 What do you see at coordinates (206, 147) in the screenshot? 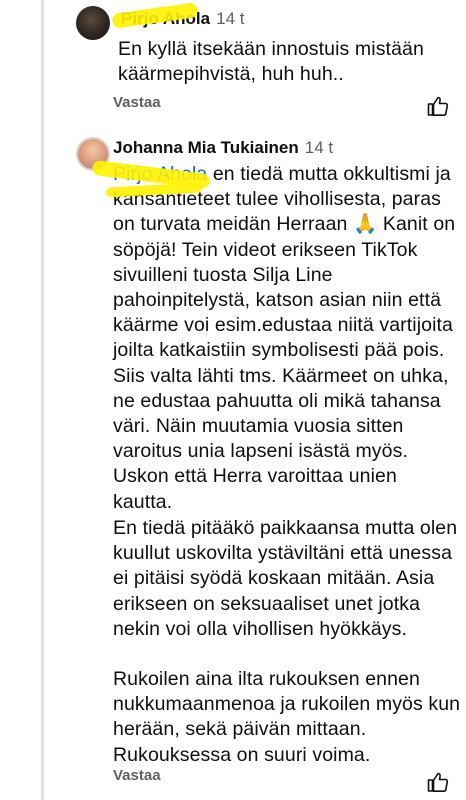
I see `author-name: Johanna Mia Tukiainen` at bounding box center [206, 147].